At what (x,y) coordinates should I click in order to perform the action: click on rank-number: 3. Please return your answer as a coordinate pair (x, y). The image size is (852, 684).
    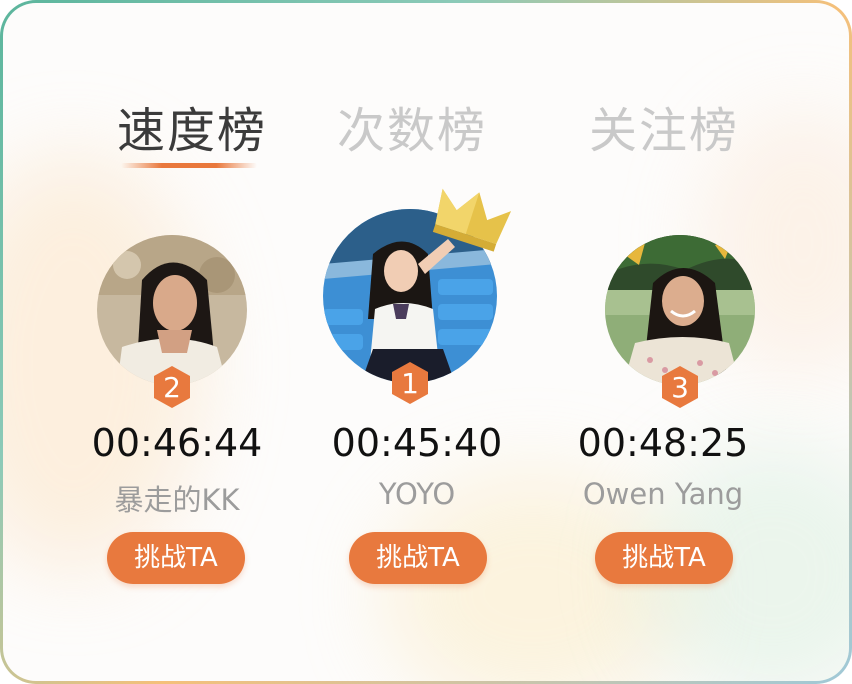
    Looking at the image, I should click on (680, 387).